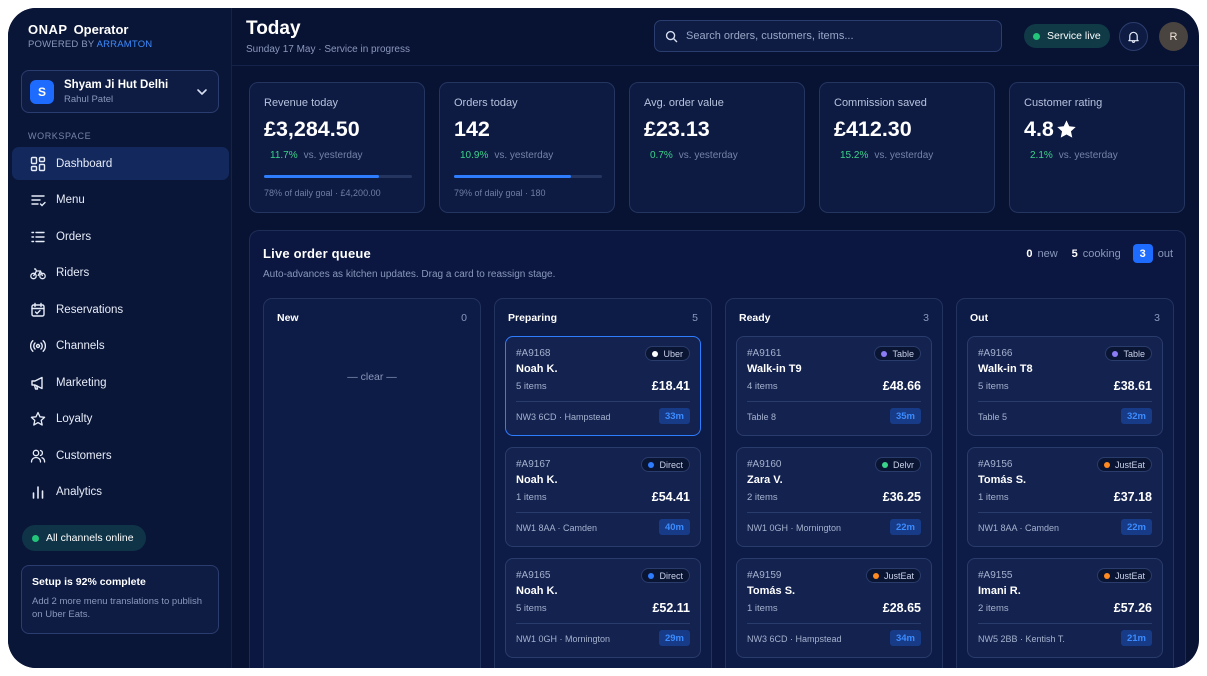  Describe the element at coordinates (673, 353) in the screenshot. I see `channel-label: Uber` at that location.